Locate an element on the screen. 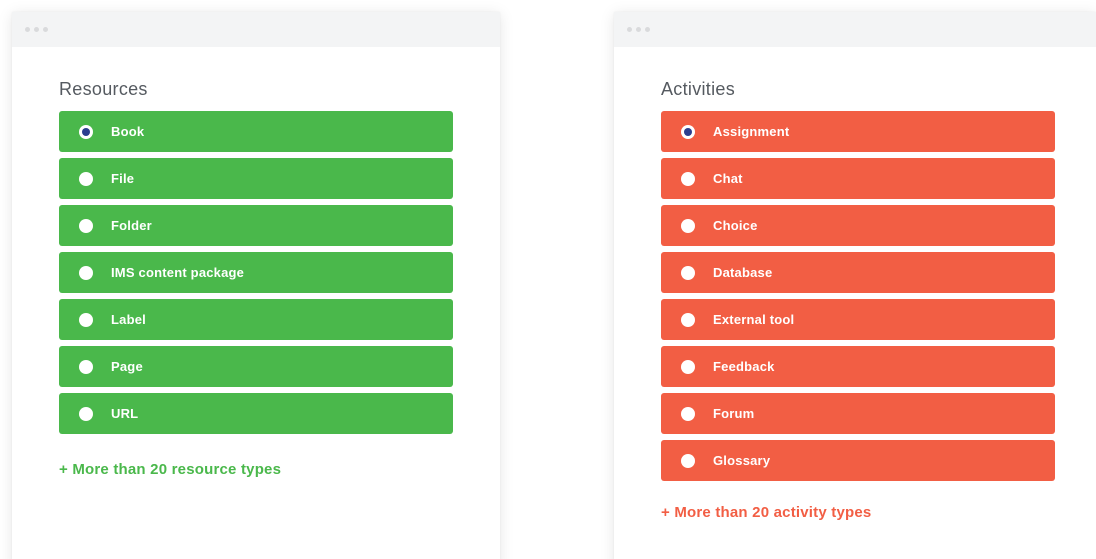  activities-title: Activities is located at coordinates (698, 89).